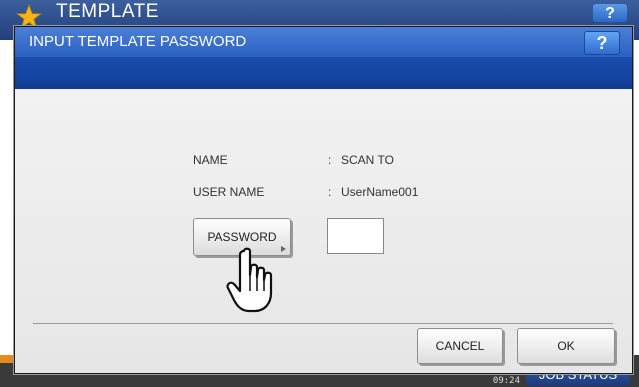 The image size is (639, 387). Describe the element at coordinates (355, 236) in the screenshot. I see `password-field` at that location.